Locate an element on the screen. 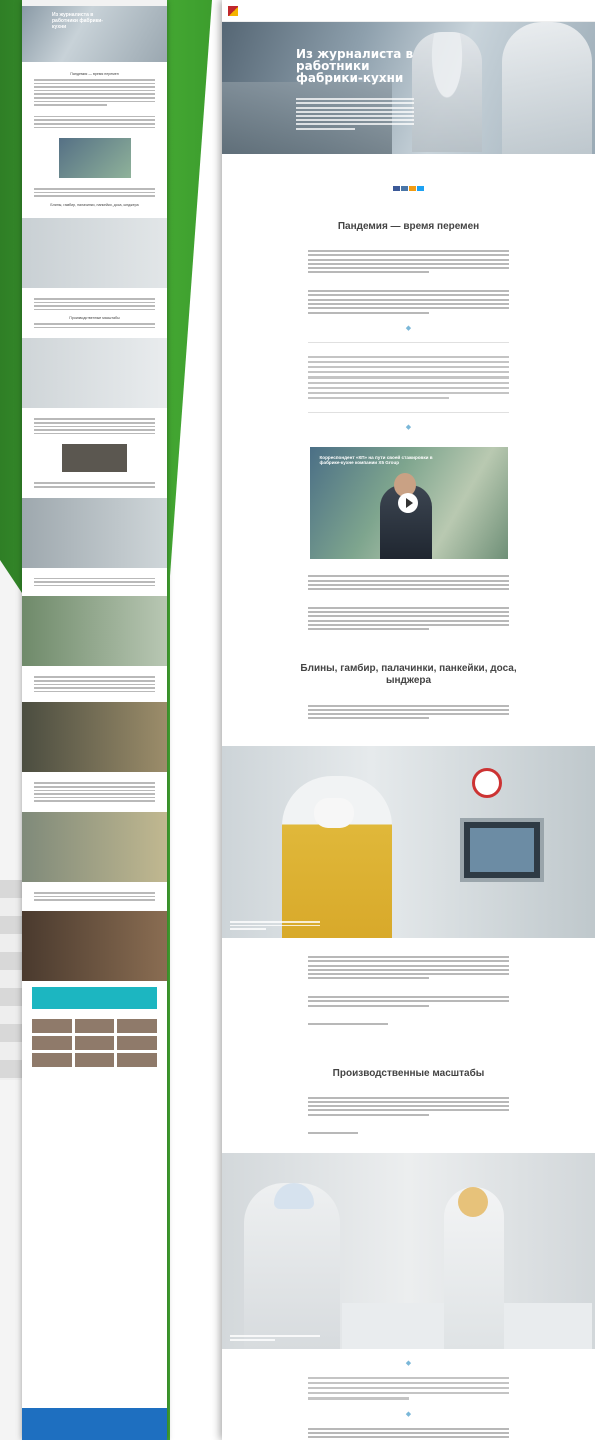  no-entry-sign-icon is located at coordinates (487, 782).